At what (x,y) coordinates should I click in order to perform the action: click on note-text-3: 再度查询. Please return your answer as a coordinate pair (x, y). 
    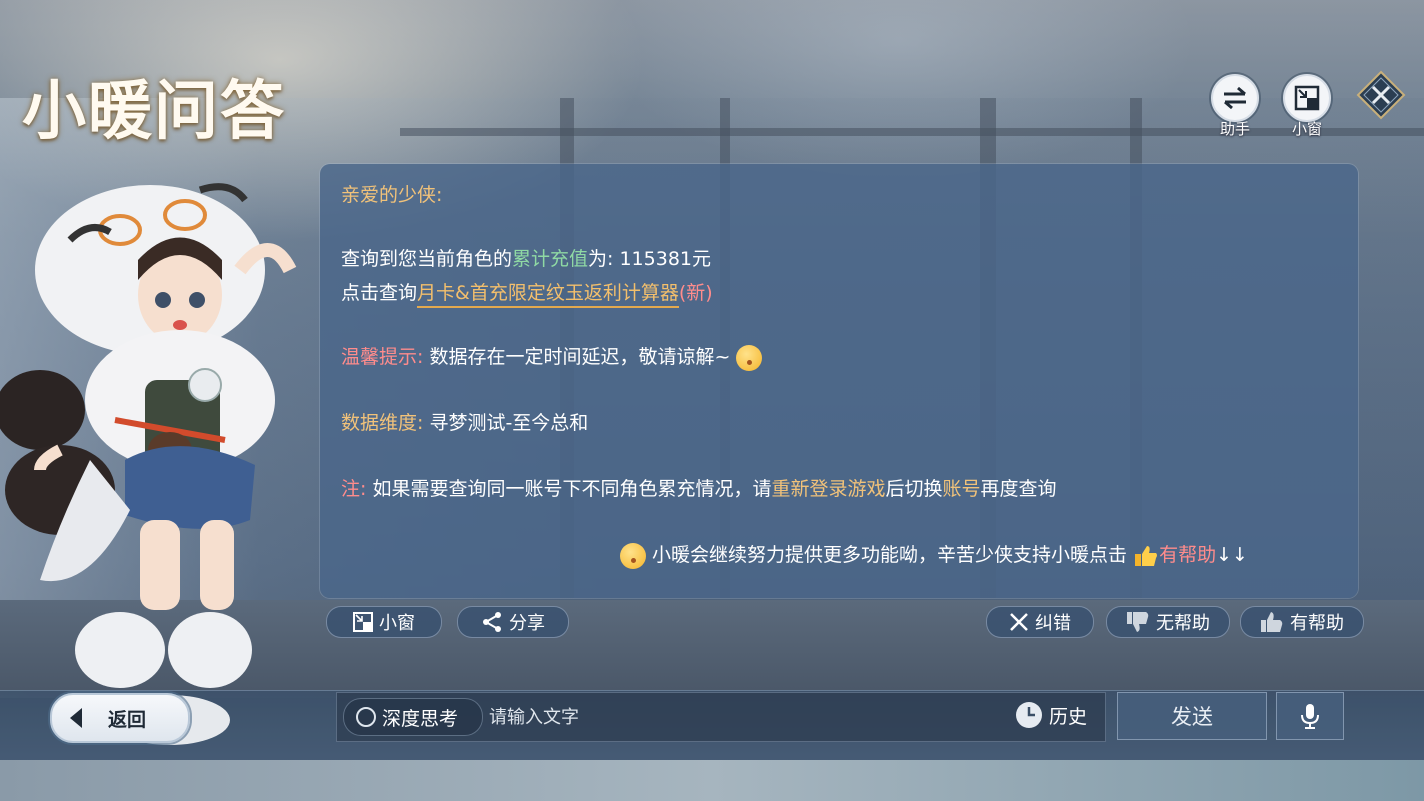
    Looking at the image, I should click on (1018, 489).